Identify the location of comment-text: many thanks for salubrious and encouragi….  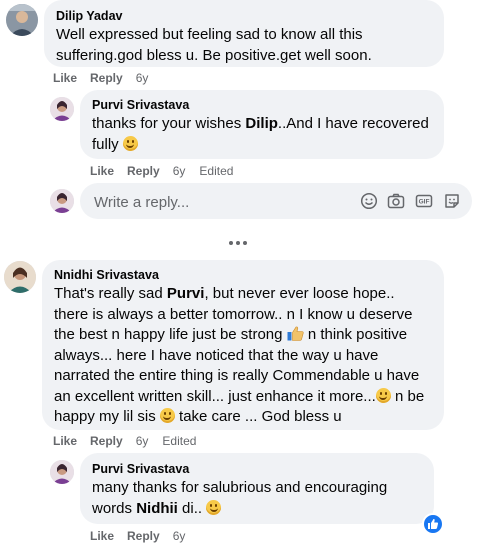
(240, 498).